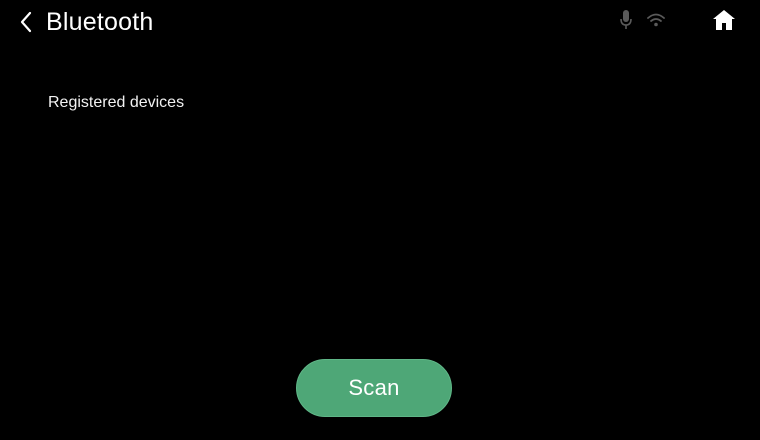  Describe the element at coordinates (116, 102) in the screenshot. I see `registered-devices-label: Registered devices` at that location.